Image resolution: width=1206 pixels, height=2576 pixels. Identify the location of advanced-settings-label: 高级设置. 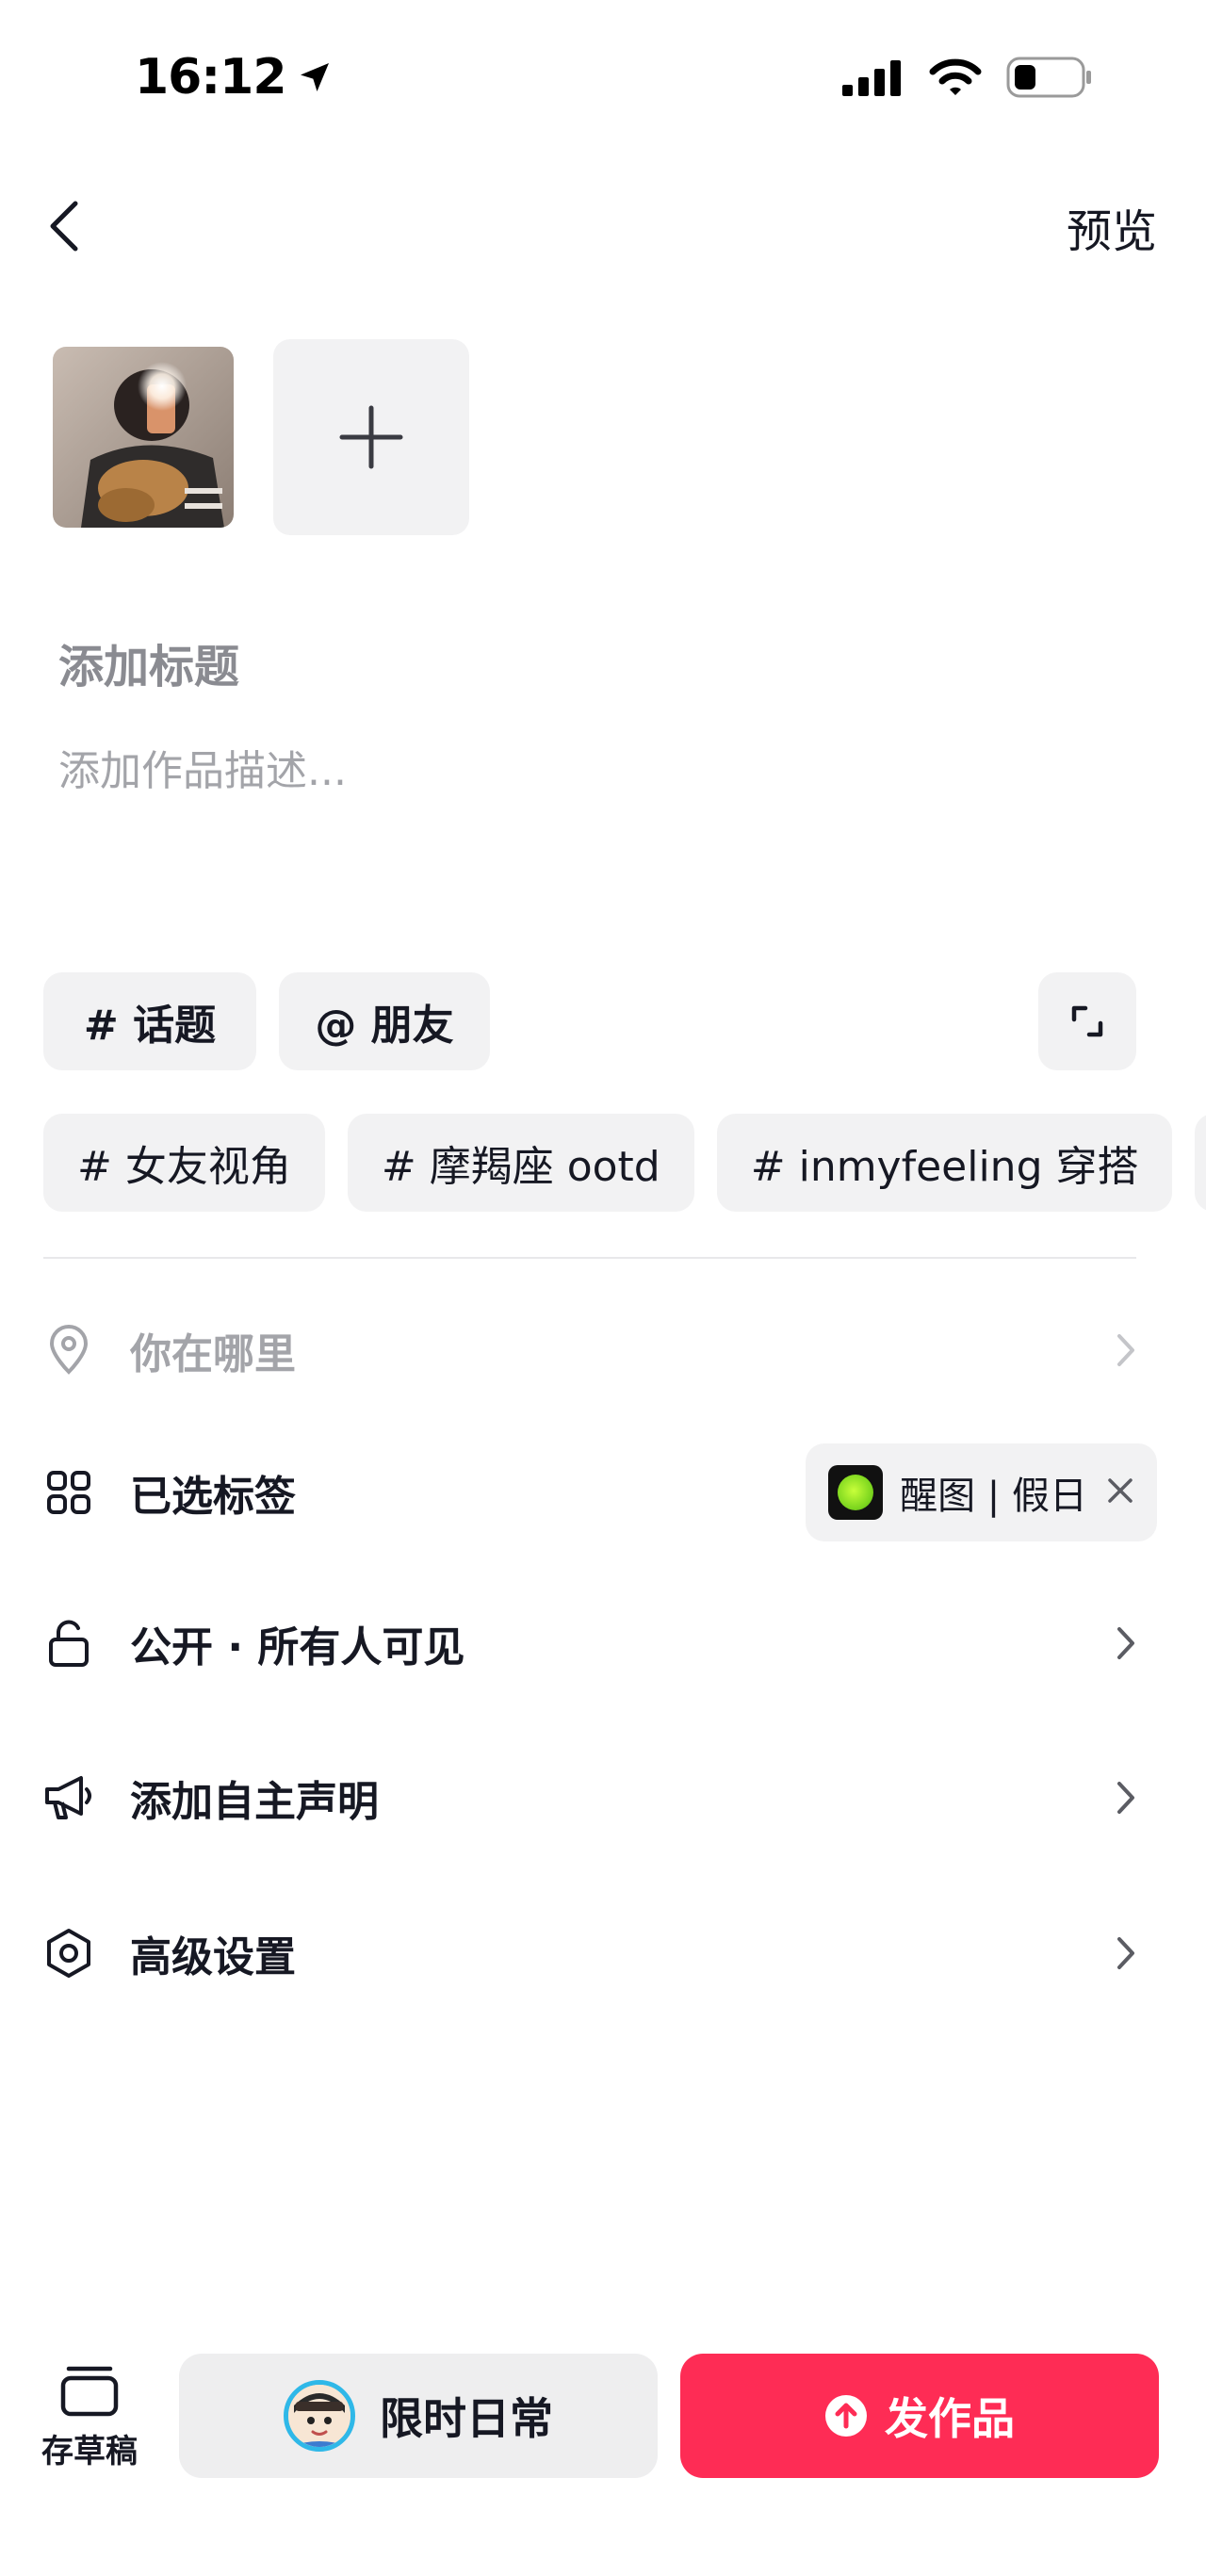
(213, 1957).